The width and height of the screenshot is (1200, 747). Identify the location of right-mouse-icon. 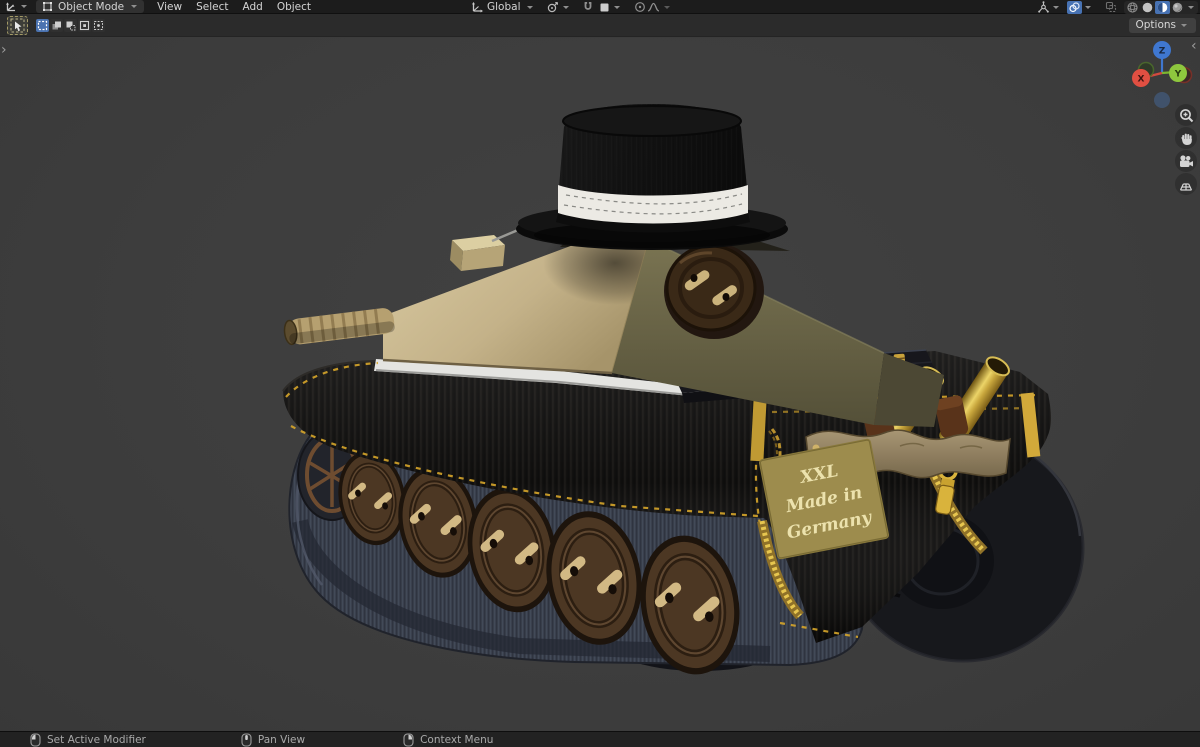
(408, 739).